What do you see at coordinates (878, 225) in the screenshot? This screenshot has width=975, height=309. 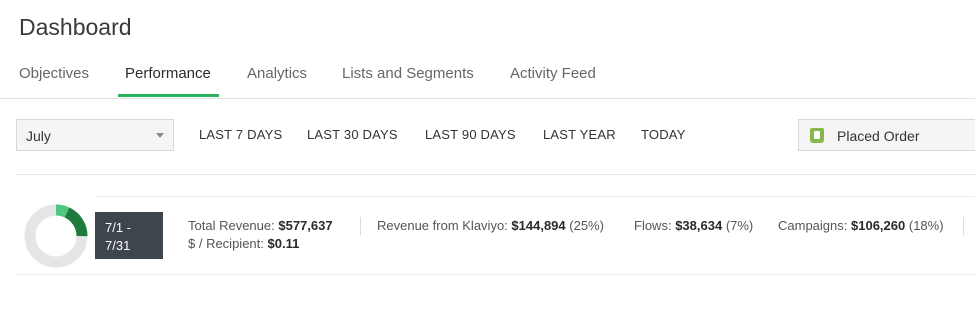 I see `campaigns-revenue-value: $106,260` at bounding box center [878, 225].